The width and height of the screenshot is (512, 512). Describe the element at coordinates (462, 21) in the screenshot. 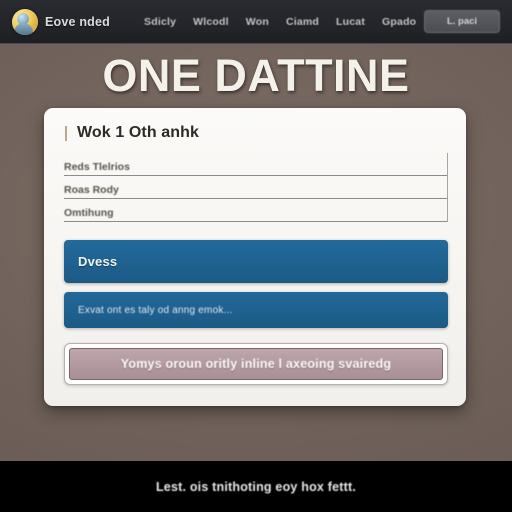

I see `login-button: L. paci` at that location.